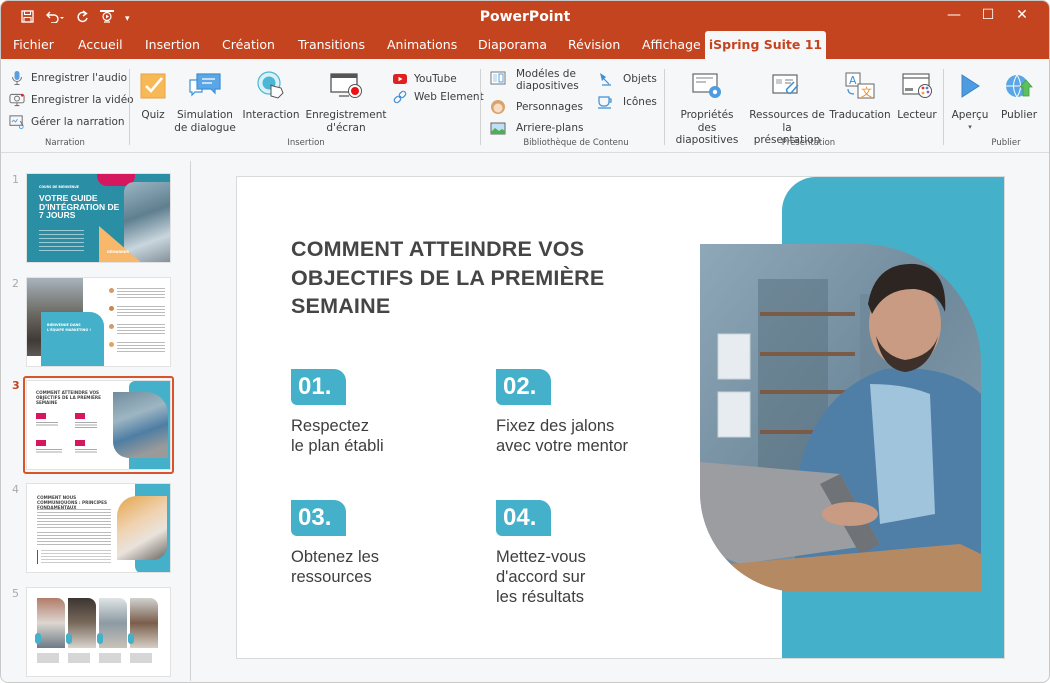 This screenshot has height=683, width=1050. I want to click on step-text: Obtenez les ressources, so click(335, 567).